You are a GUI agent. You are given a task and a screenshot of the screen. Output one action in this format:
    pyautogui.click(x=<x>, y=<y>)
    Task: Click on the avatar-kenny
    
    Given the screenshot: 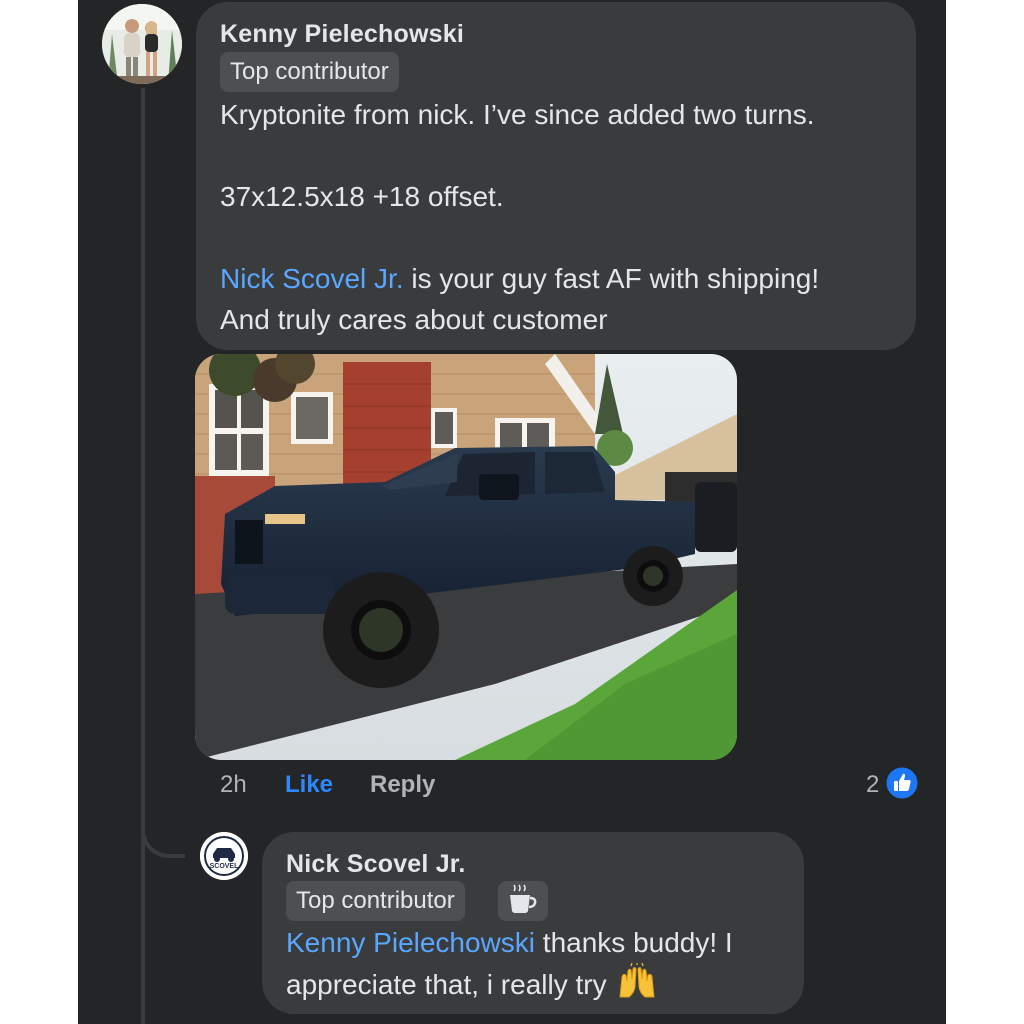 What is the action you would take?
    pyautogui.click(x=142, y=44)
    